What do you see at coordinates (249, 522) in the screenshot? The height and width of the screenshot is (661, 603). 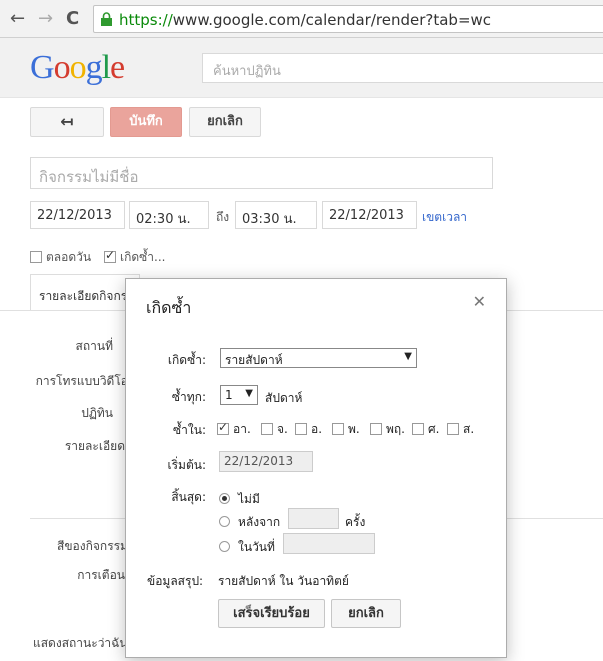 I see `ends-after-radio: หลังจาก` at bounding box center [249, 522].